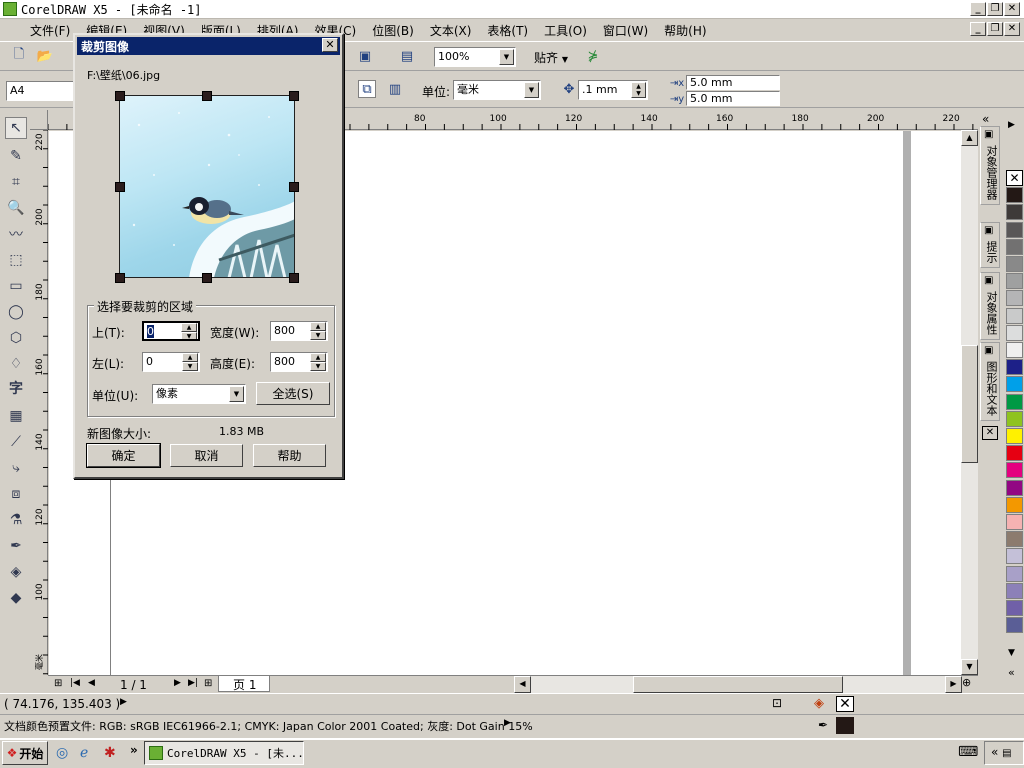 The height and width of the screenshot is (768, 1024). Describe the element at coordinates (62, 753) in the screenshot. I see `chrome-quicklaunch-icon: ◎` at that location.